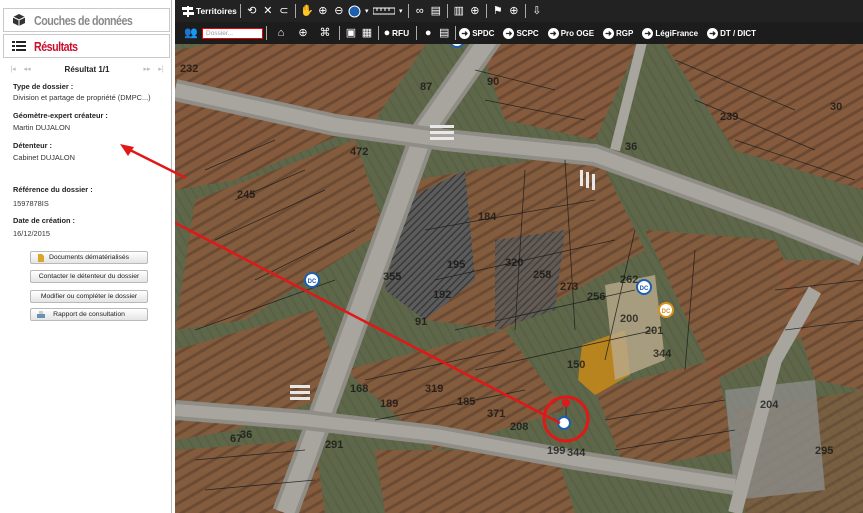 The height and width of the screenshot is (513, 863). I want to click on zoom-in-icon: ⊕, so click(323, 11).